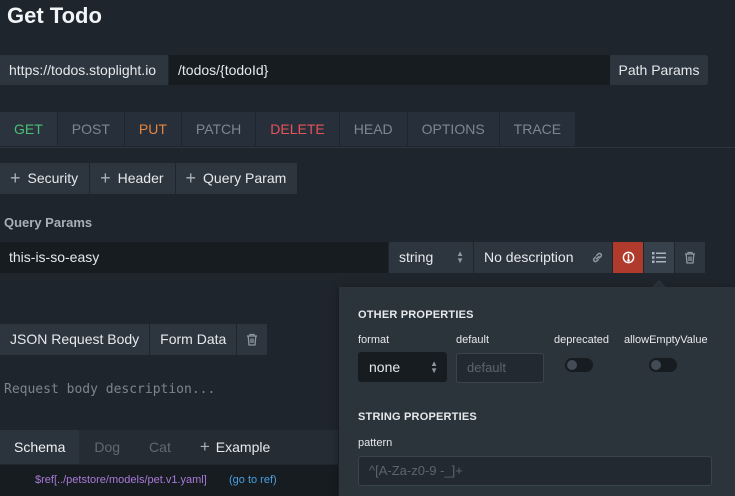 The image size is (735, 496). I want to click on query-param-row: this-is-so-easy string ▲ ▼ No description, so click(353, 257).